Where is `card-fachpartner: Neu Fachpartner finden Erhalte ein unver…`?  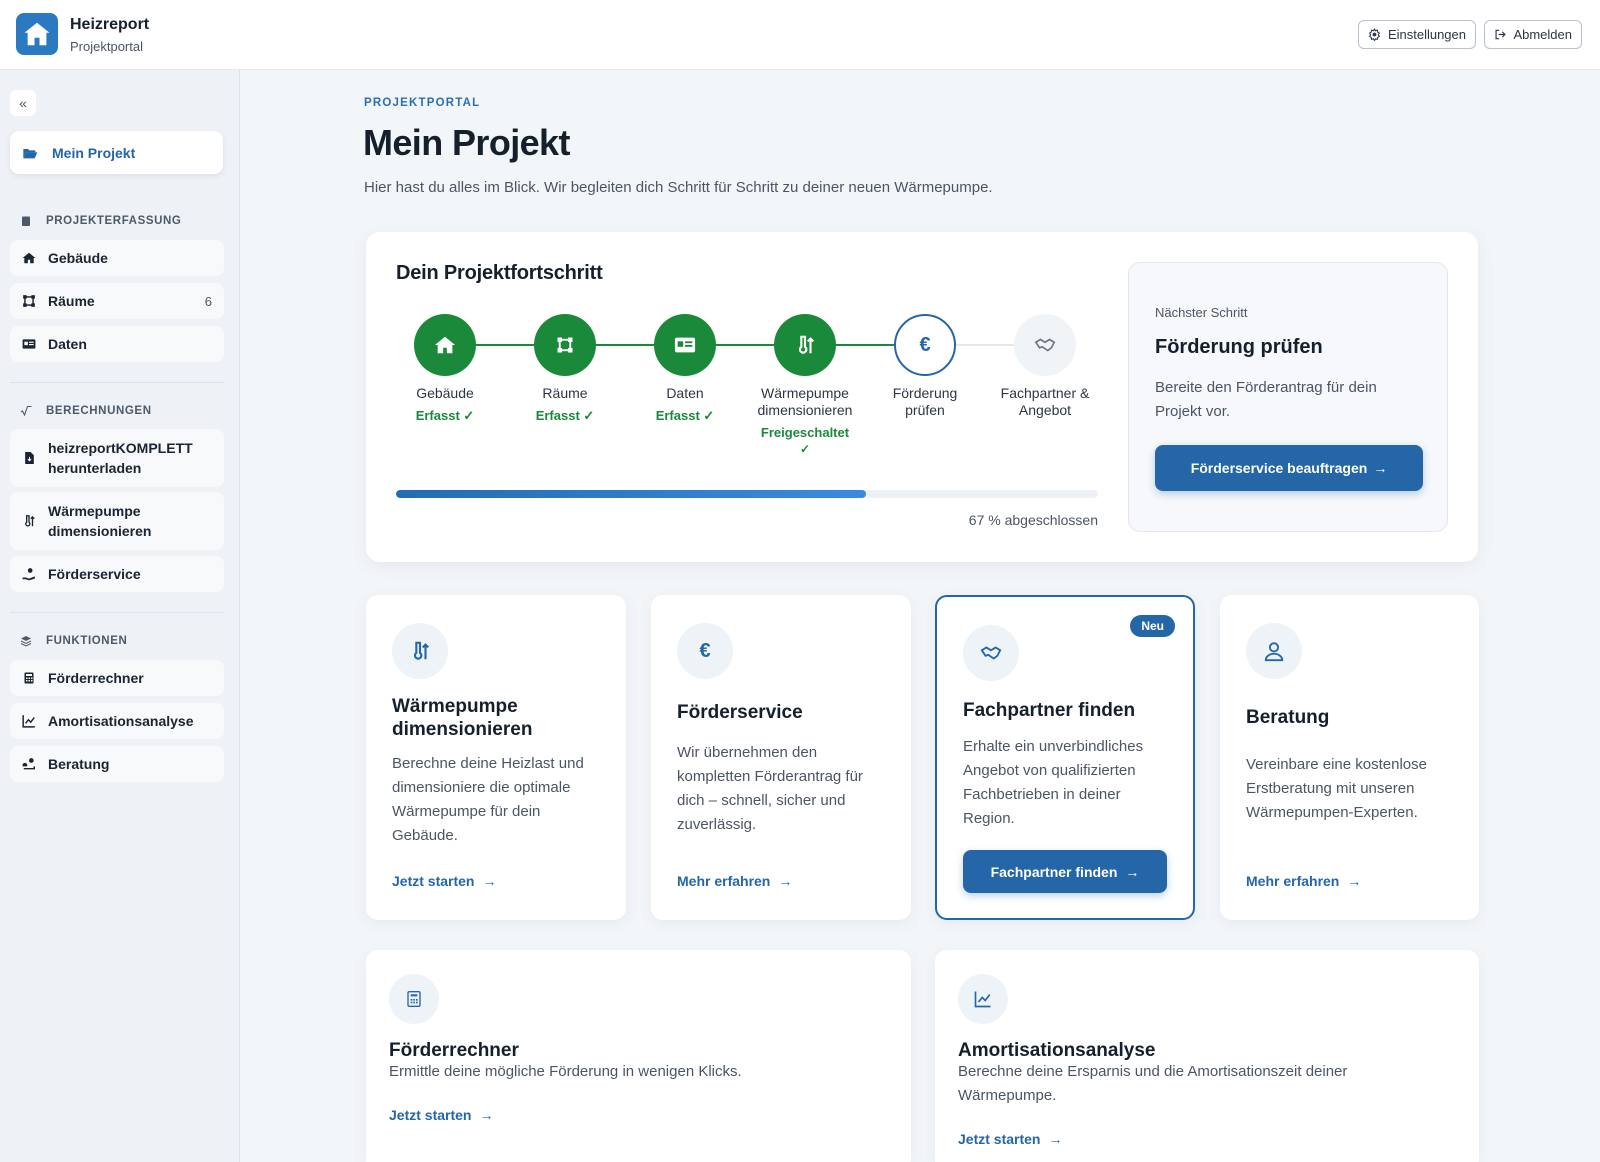
card-fachpartner: Neu Fachpartner finden Erhalte ein unver… is located at coordinates (1065, 757).